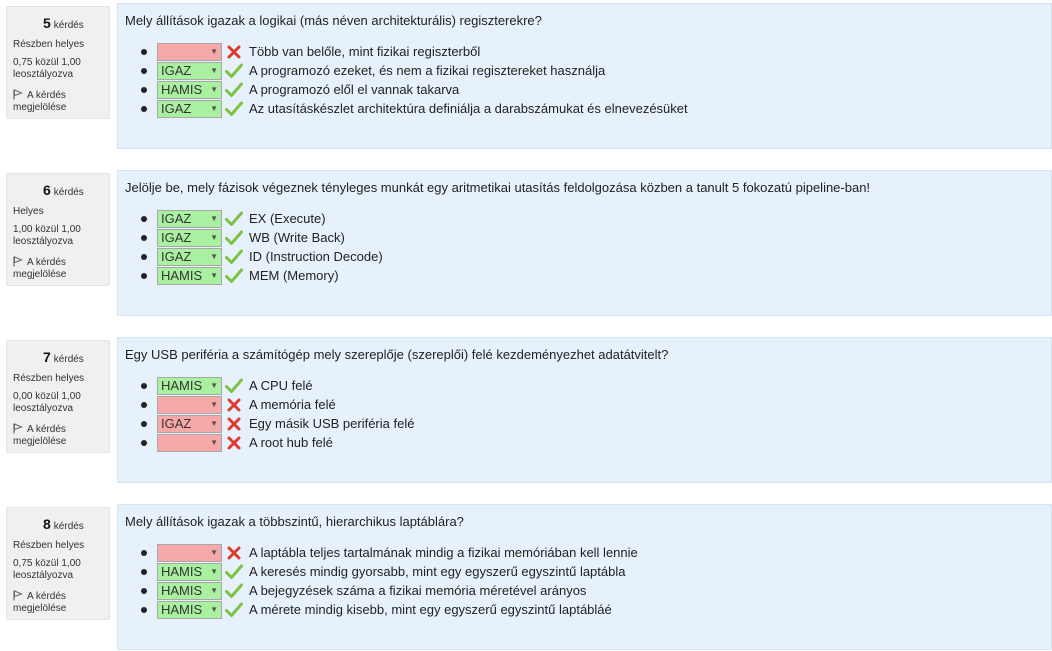  What do you see at coordinates (332, 423) in the screenshot?
I see `answer-text: Egy másik USB periféria felé` at bounding box center [332, 423].